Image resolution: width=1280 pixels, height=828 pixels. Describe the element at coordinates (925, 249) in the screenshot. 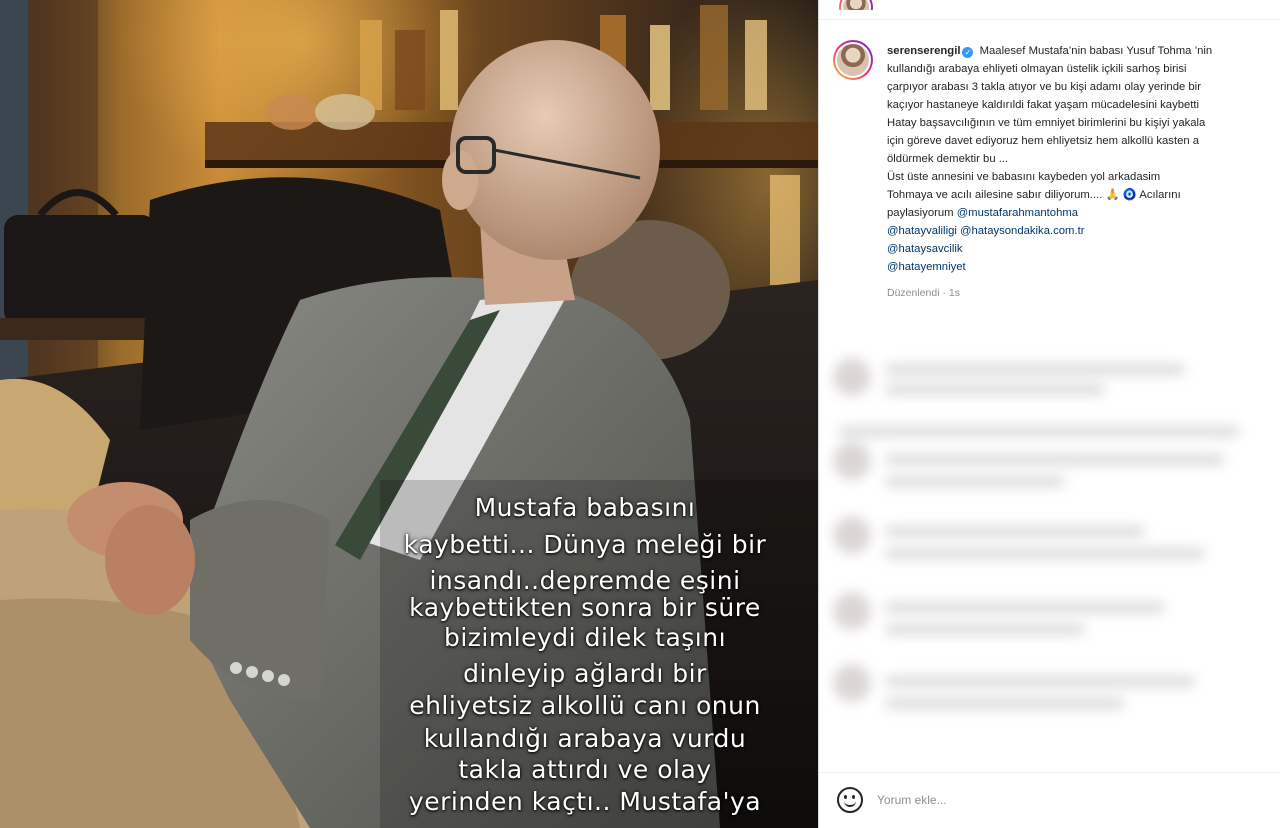

I see `mention-link: @hataysavcilik` at that location.